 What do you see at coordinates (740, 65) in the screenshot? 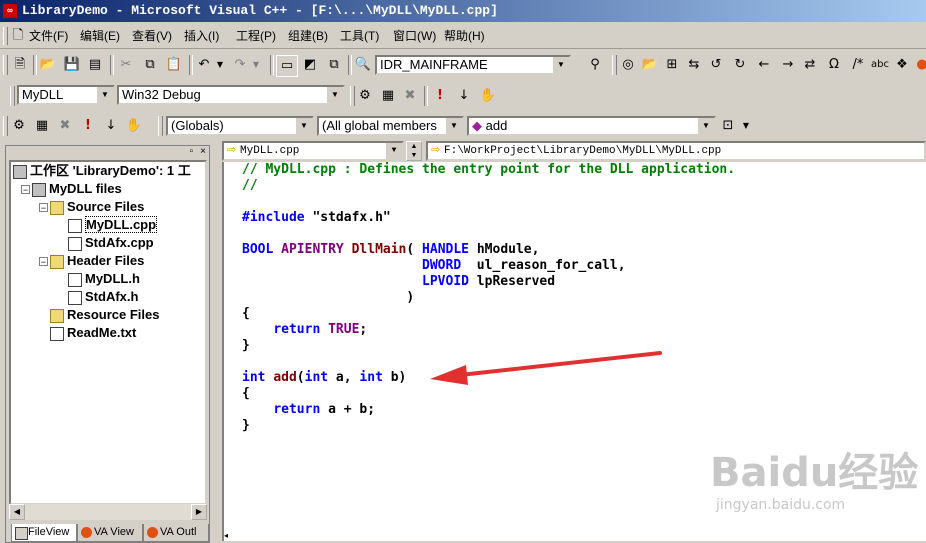
I see `va-icon-6: ↻` at bounding box center [740, 65].